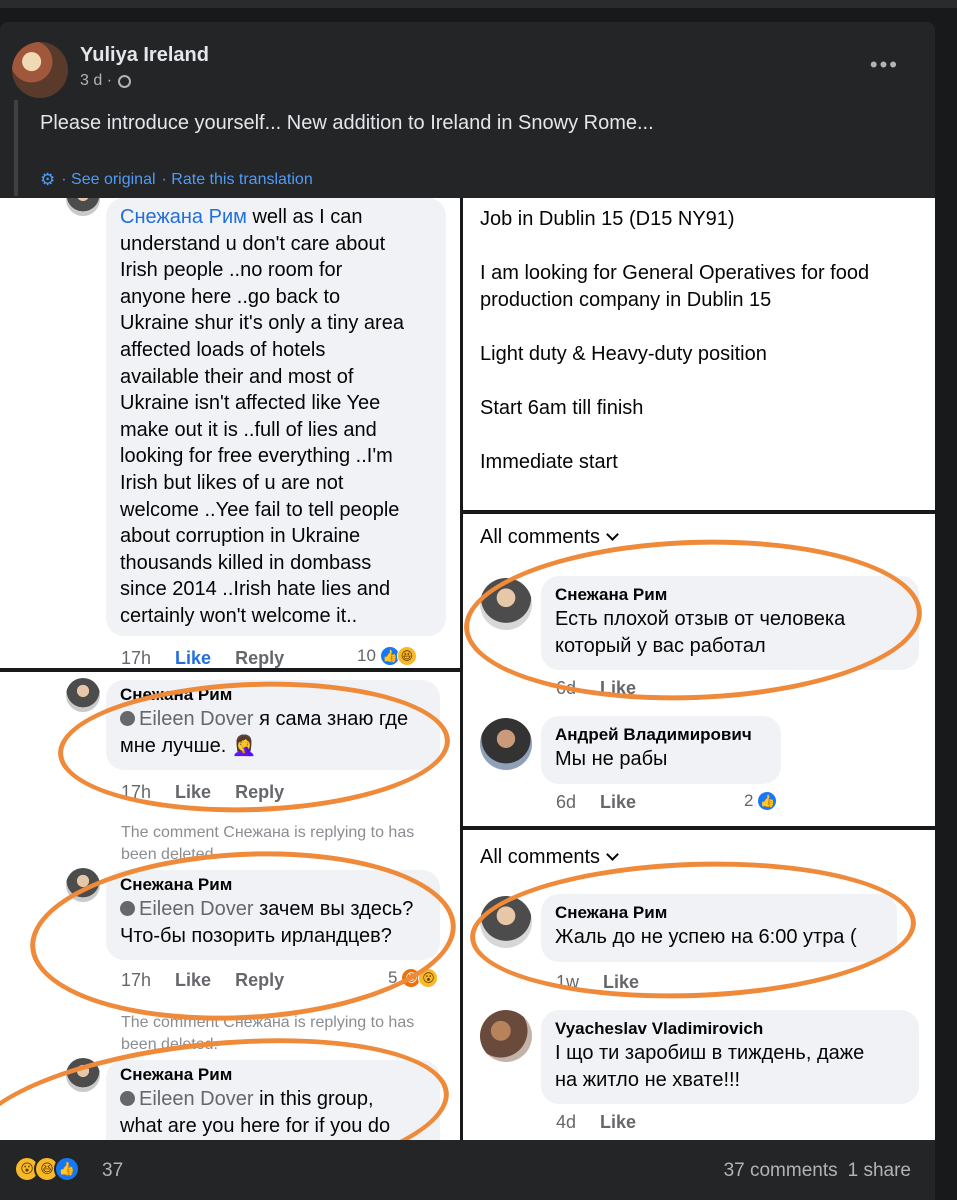  What do you see at coordinates (730, 1029) in the screenshot?
I see `commenter-name: Vyacheslav Vladimirovich` at bounding box center [730, 1029].